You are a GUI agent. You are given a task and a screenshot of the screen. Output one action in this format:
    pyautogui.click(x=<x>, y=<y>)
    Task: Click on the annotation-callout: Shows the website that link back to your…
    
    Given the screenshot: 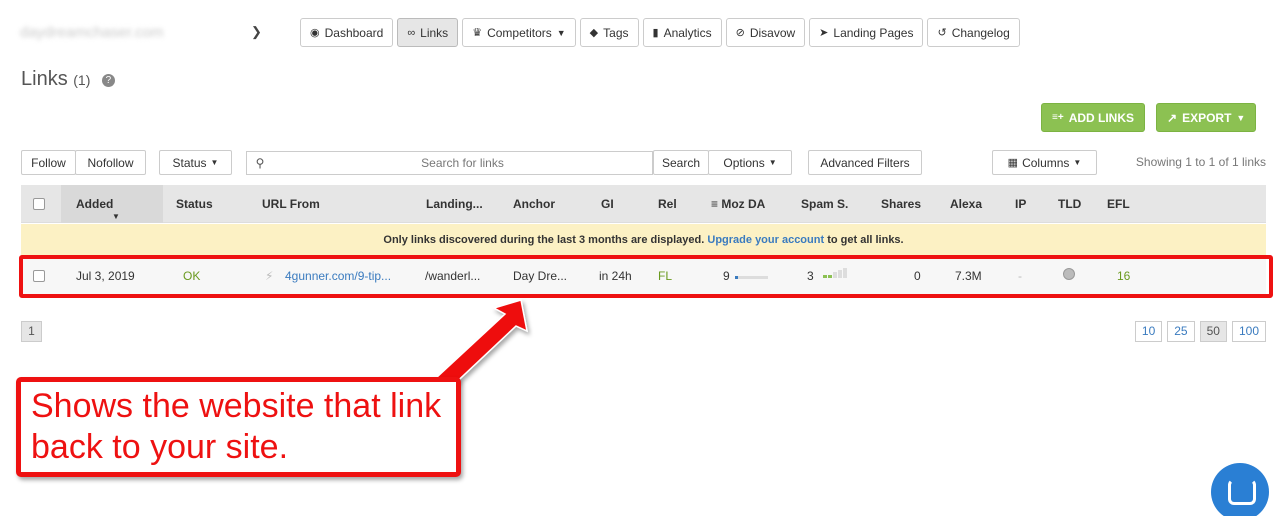 What is the action you would take?
    pyautogui.click(x=238, y=427)
    